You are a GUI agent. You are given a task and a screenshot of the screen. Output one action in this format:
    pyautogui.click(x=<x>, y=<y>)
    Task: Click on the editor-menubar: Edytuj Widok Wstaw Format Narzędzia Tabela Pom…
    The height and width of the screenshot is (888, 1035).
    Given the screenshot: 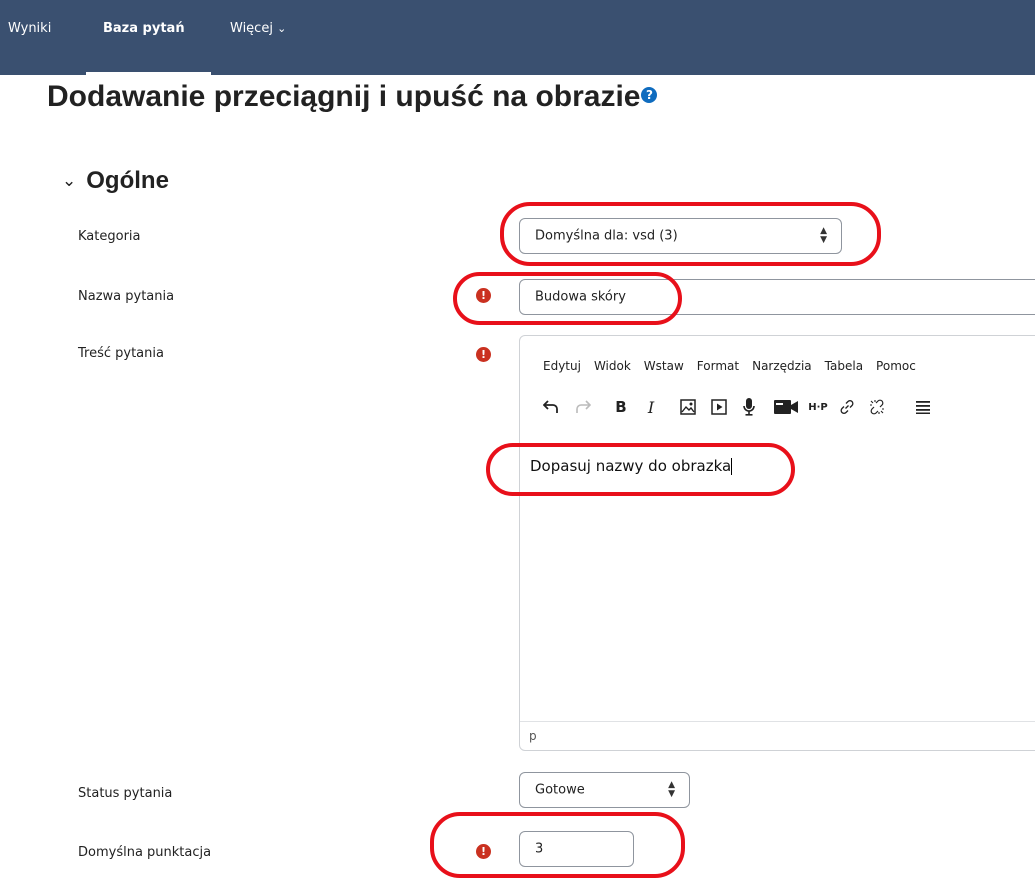 What is the action you would take?
    pyautogui.click(x=736, y=366)
    